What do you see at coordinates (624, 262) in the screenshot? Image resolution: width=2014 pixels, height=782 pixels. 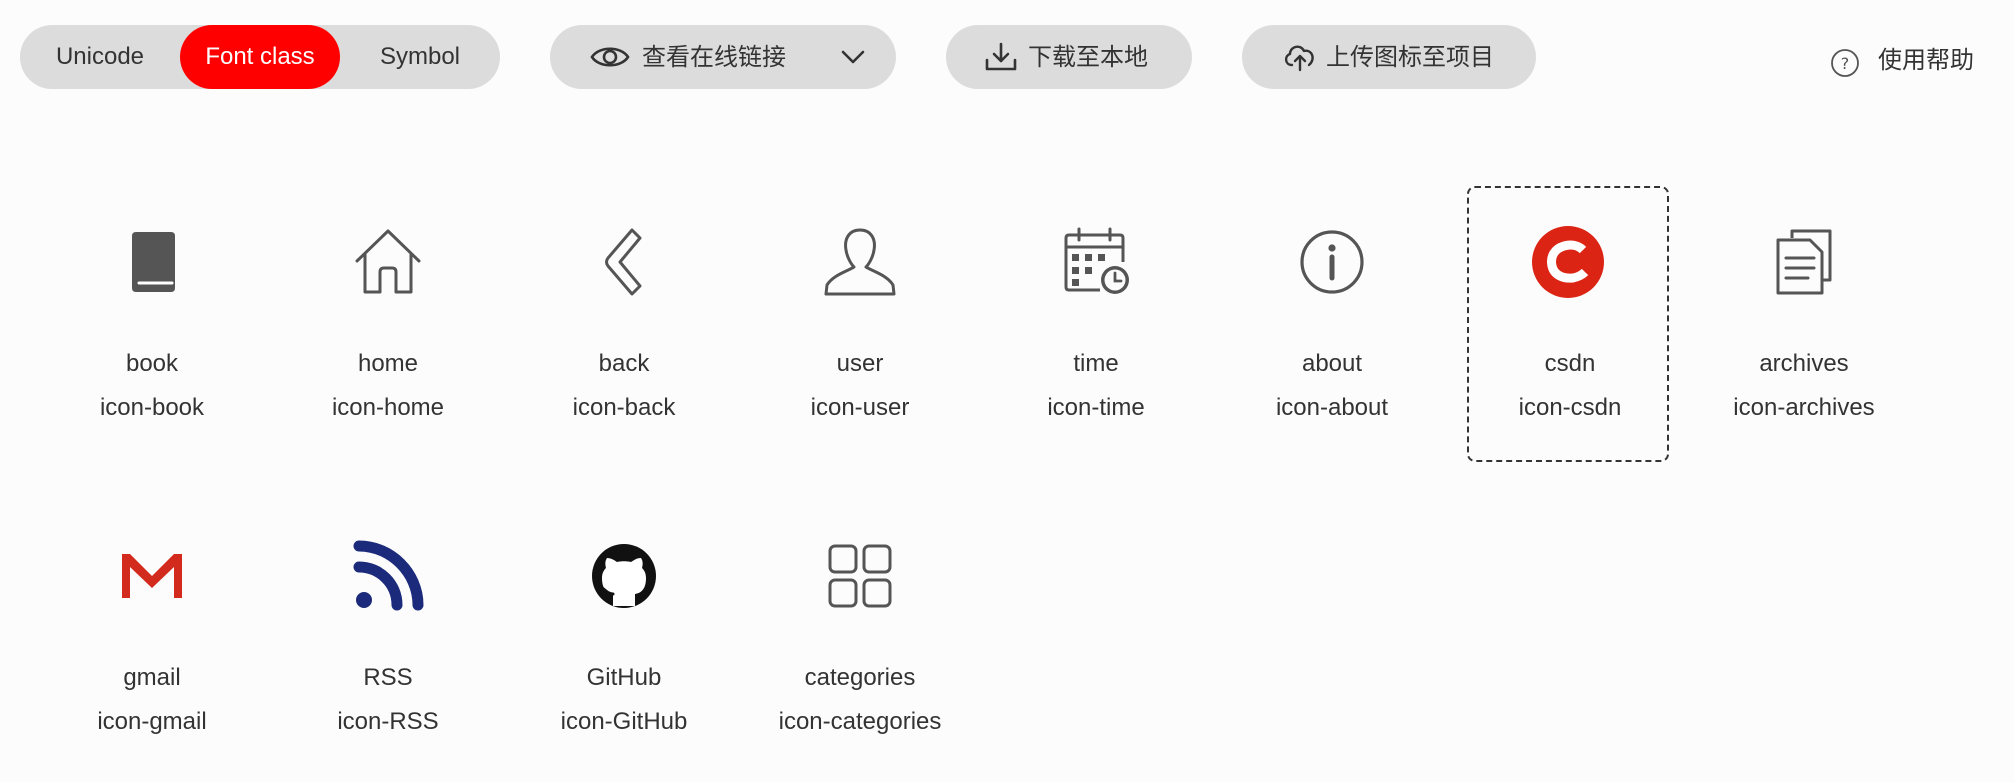 I see `back-icon` at bounding box center [624, 262].